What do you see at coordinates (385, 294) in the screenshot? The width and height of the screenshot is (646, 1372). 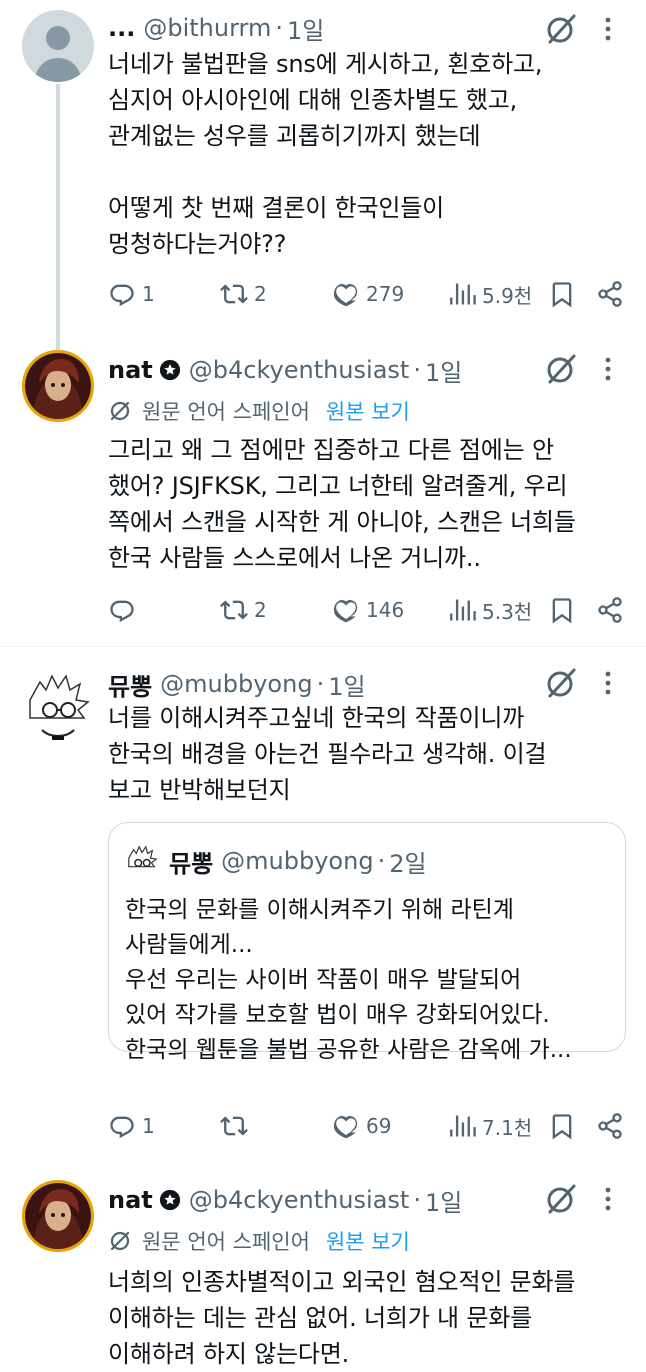 I see `like-count: 279` at bounding box center [385, 294].